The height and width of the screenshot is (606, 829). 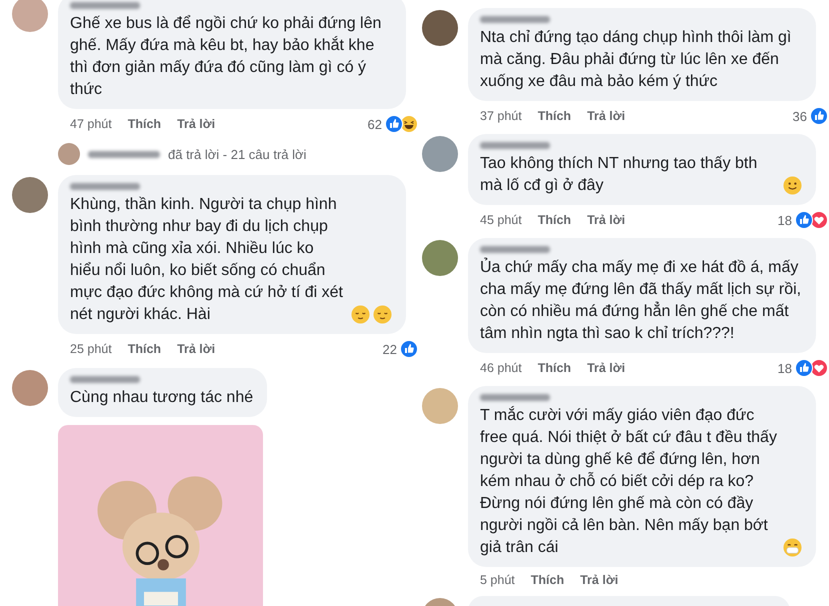 I want to click on comment-text: Tao không thích NT nhưng tao thấy bth mà lố cđ gì ở đây, so click(x=619, y=175).